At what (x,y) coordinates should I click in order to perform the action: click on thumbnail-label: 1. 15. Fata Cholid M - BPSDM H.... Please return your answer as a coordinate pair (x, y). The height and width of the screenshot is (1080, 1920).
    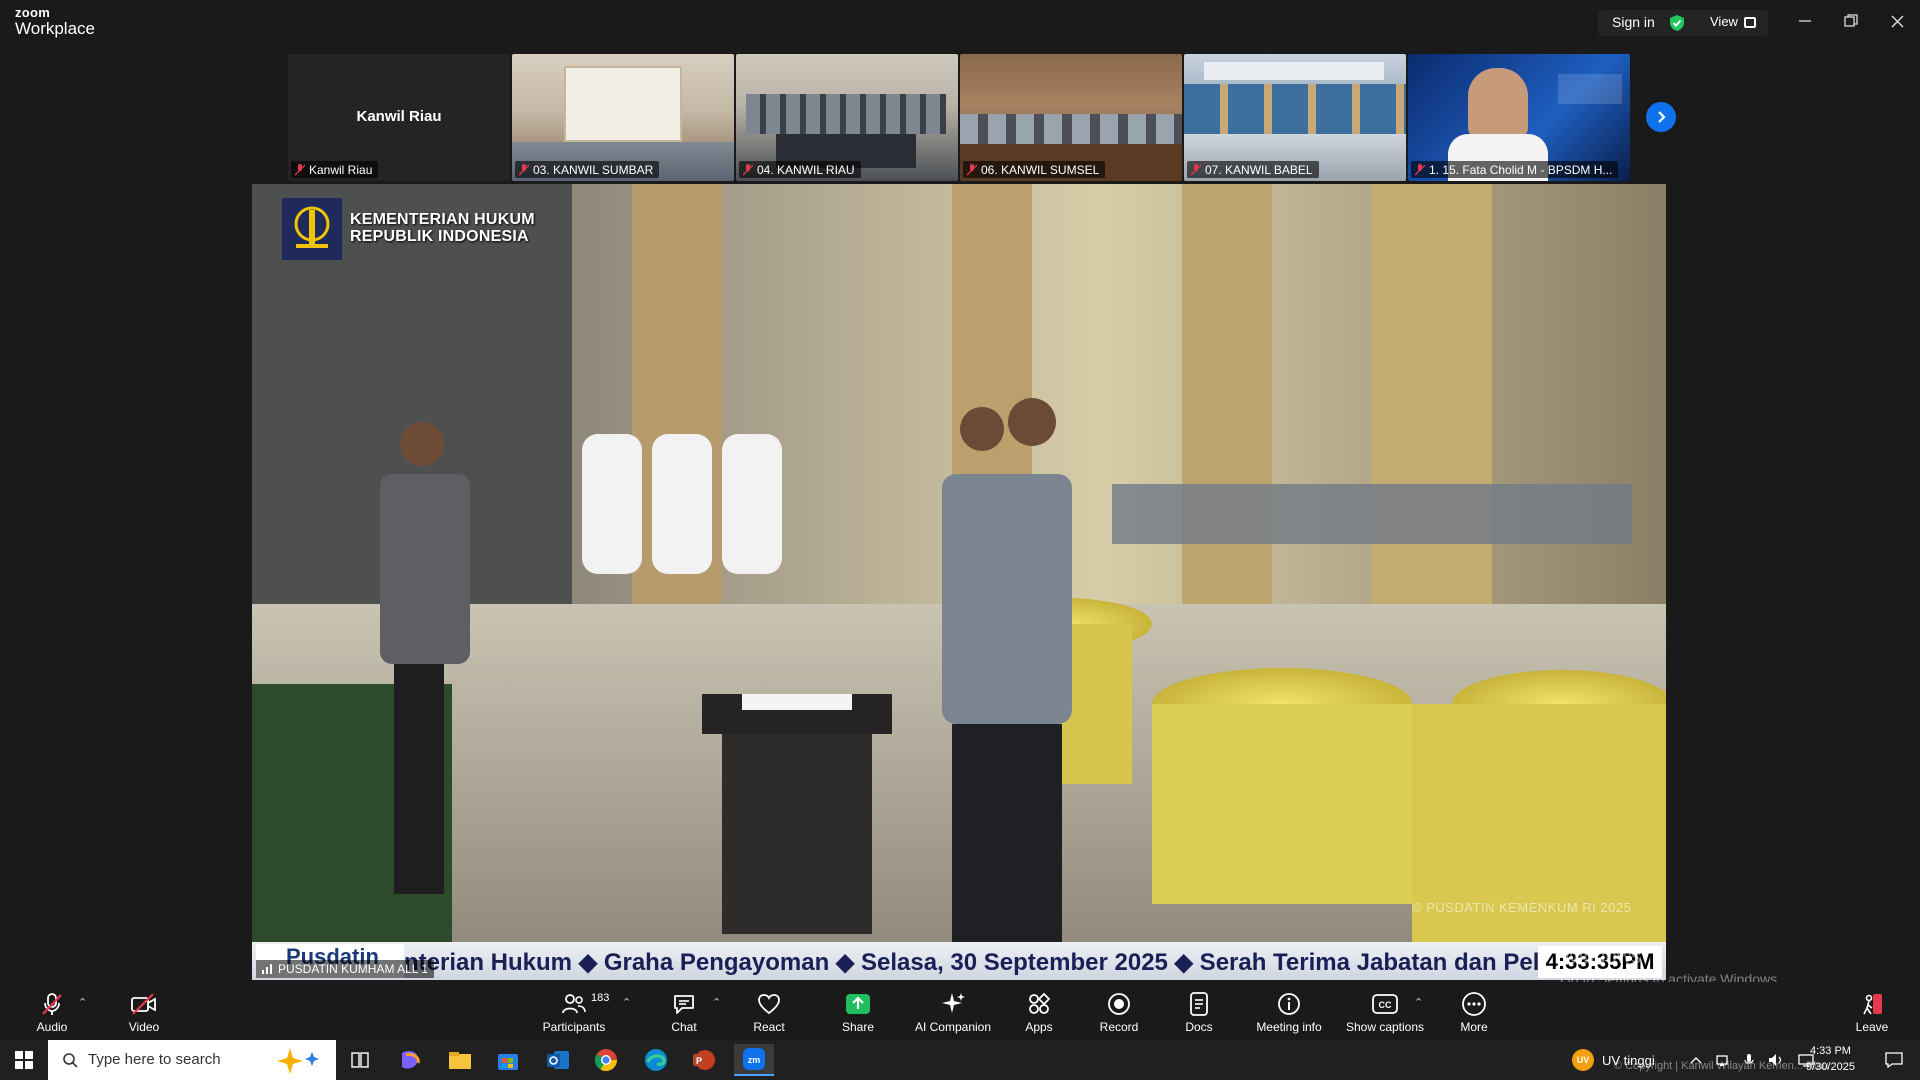
    Looking at the image, I should click on (1515, 169).